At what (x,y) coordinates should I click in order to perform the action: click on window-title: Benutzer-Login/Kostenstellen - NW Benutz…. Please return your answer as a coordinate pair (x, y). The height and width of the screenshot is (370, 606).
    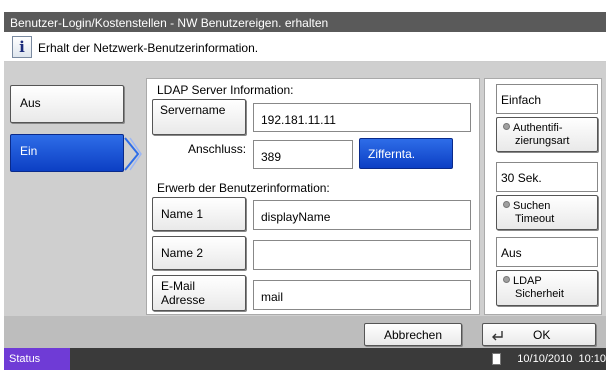
    Looking at the image, I should click on (305, 22).